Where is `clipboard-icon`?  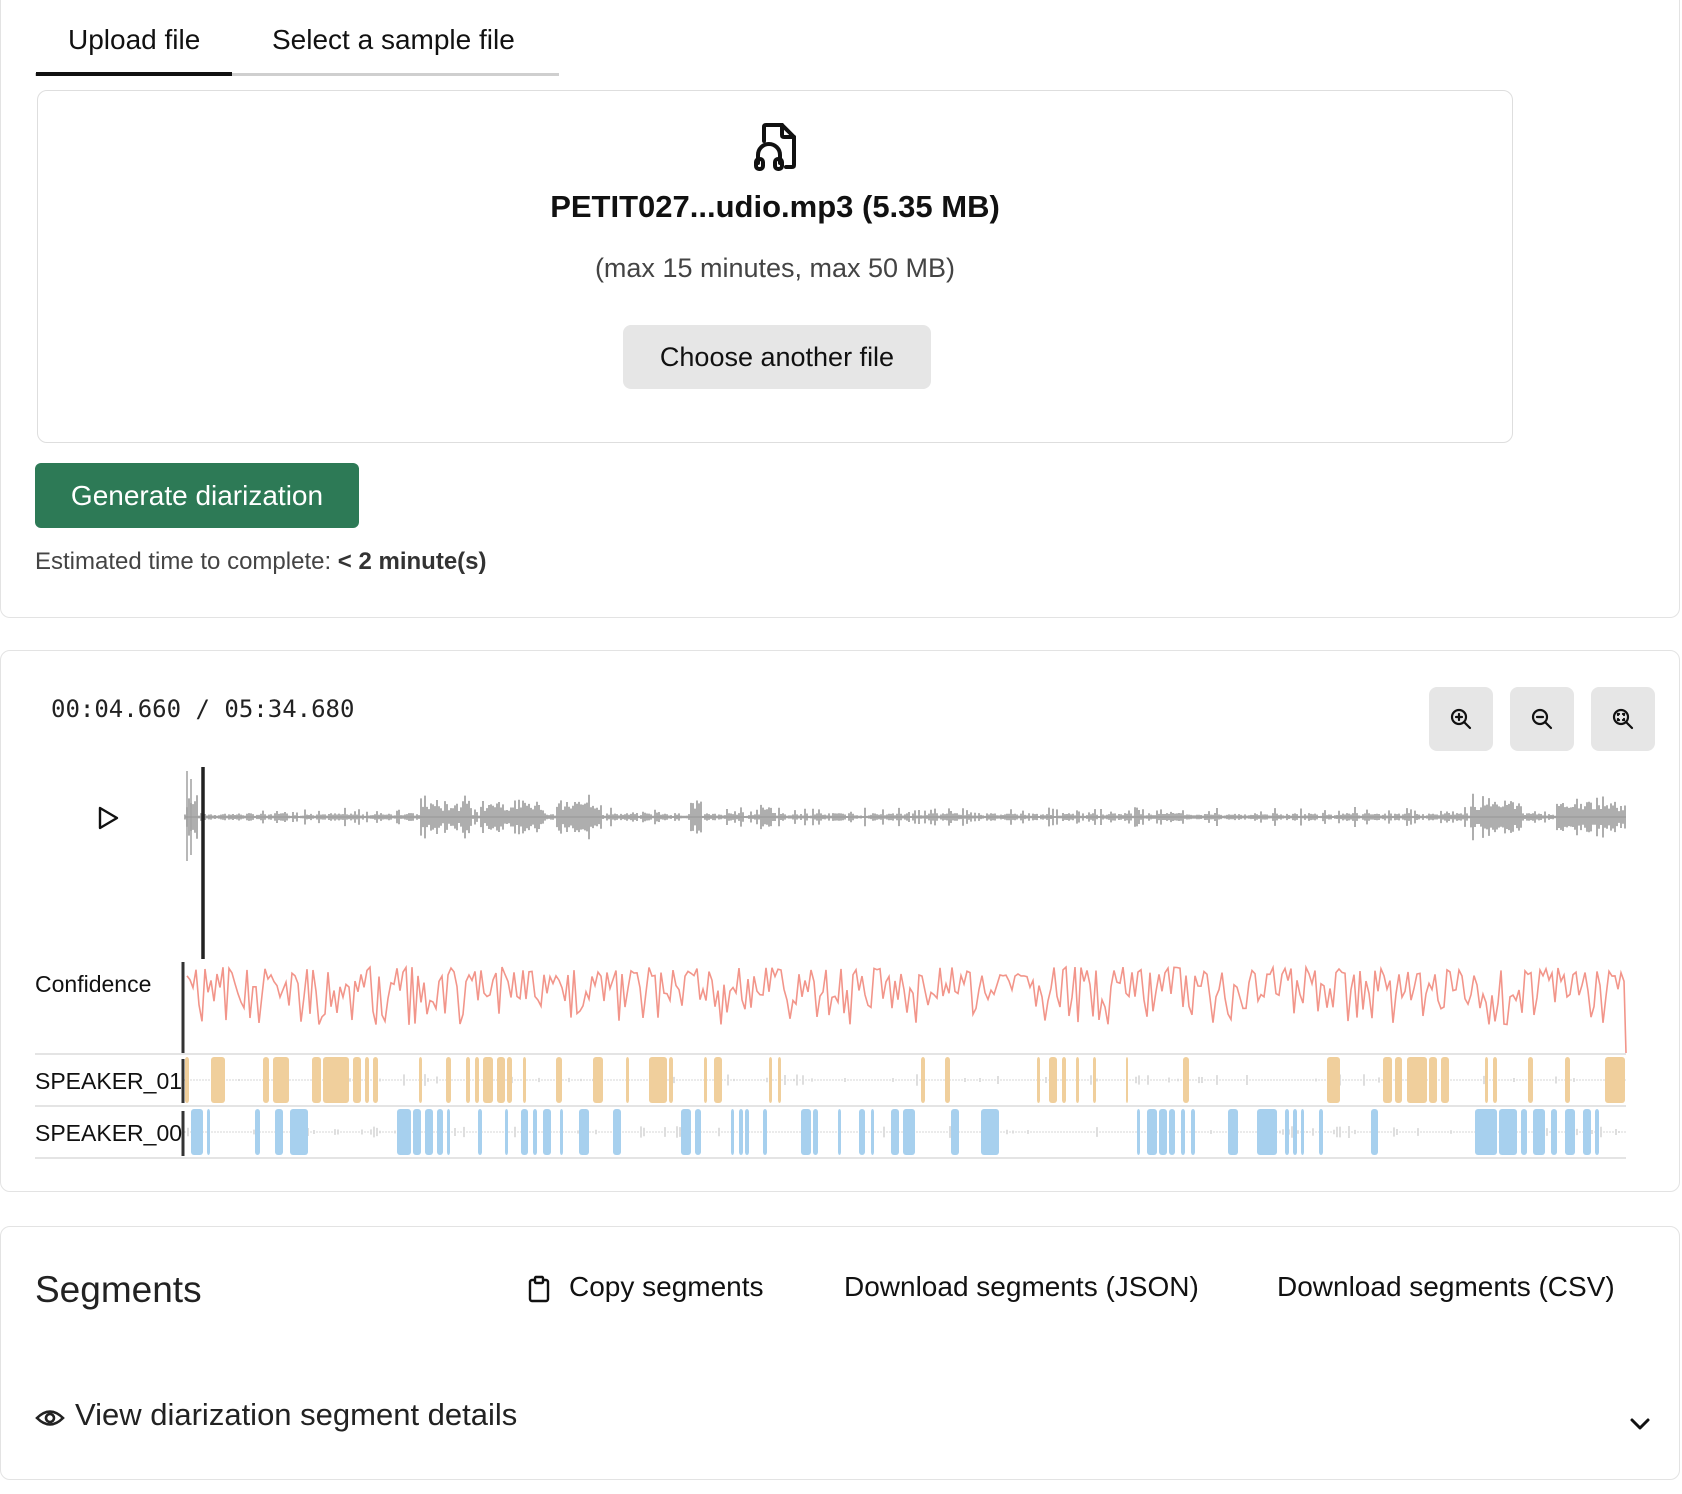 clipboard-icon is located at coordinates (539, 1289).